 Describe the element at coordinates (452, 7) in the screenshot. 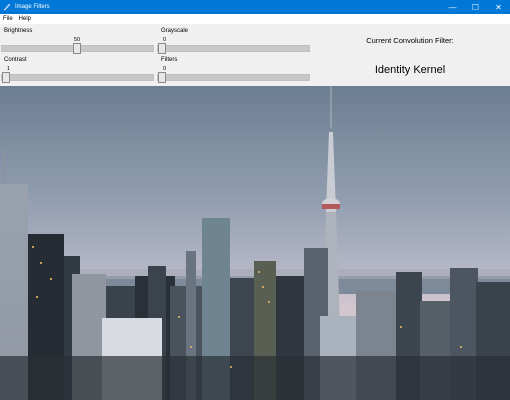

I see `minimize-button: —` at that location.